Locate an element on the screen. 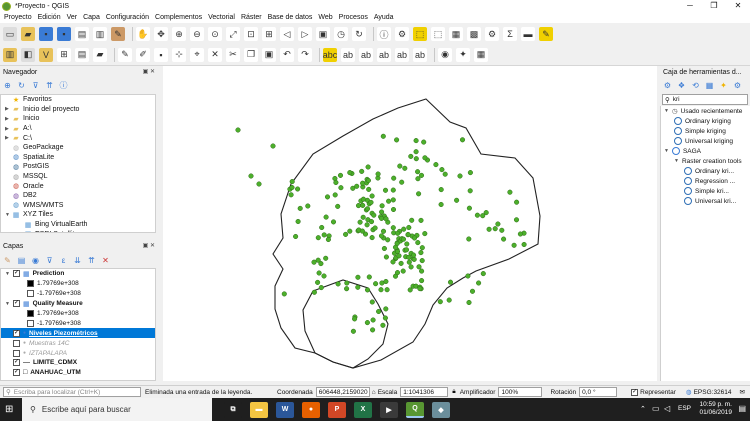 This screenshot has height=421, width=750. grid-icon: ▦ is located at coordinates (481, 54).